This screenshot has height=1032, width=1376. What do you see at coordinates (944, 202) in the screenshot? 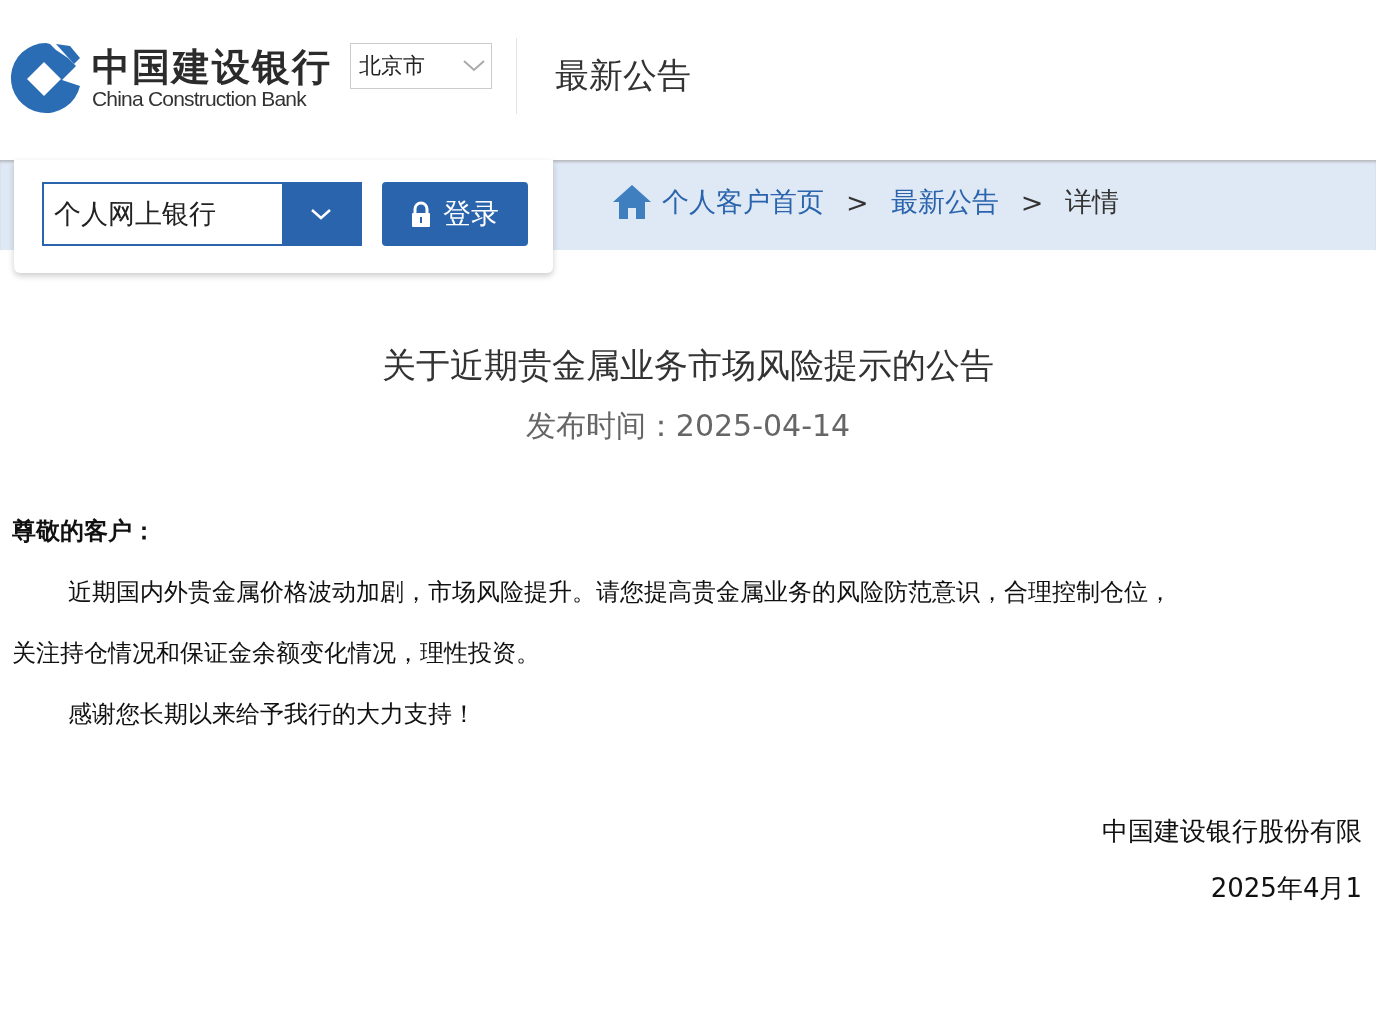
I see `breadcrumb-link: 最新公告` at bounding box center [944, 202].